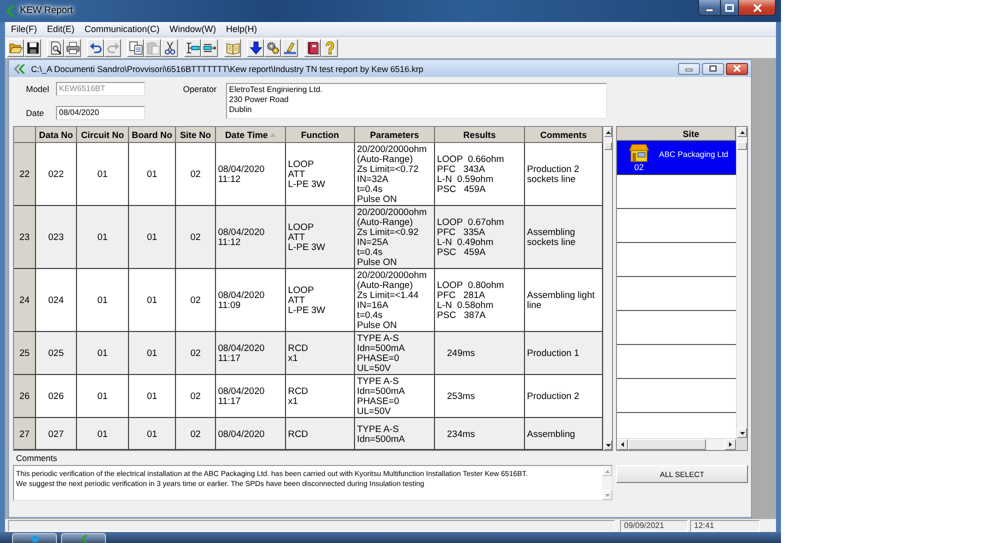  Describe the element at coordinates (564, 174) in the screenshot. I see `table-cell: Production 2 sockets line` at that location.